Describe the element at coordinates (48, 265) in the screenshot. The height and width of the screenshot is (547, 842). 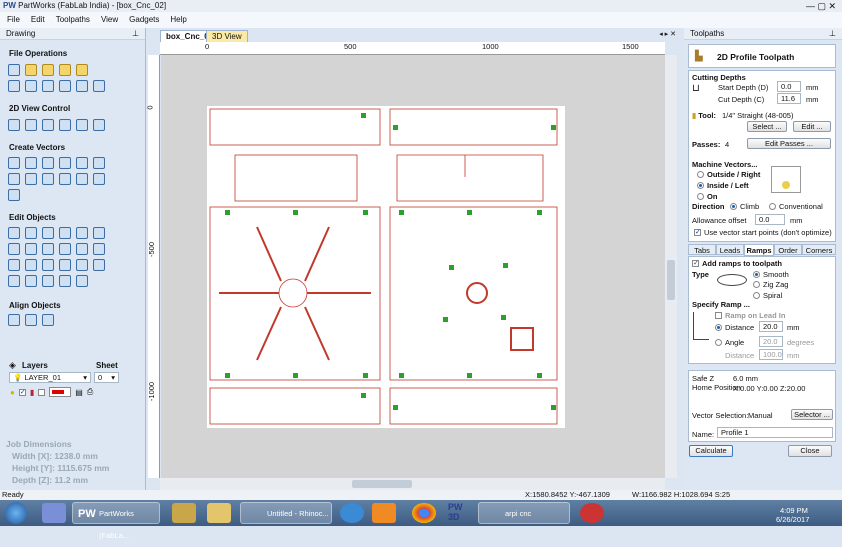
I see `close-vector-icon` at that location.